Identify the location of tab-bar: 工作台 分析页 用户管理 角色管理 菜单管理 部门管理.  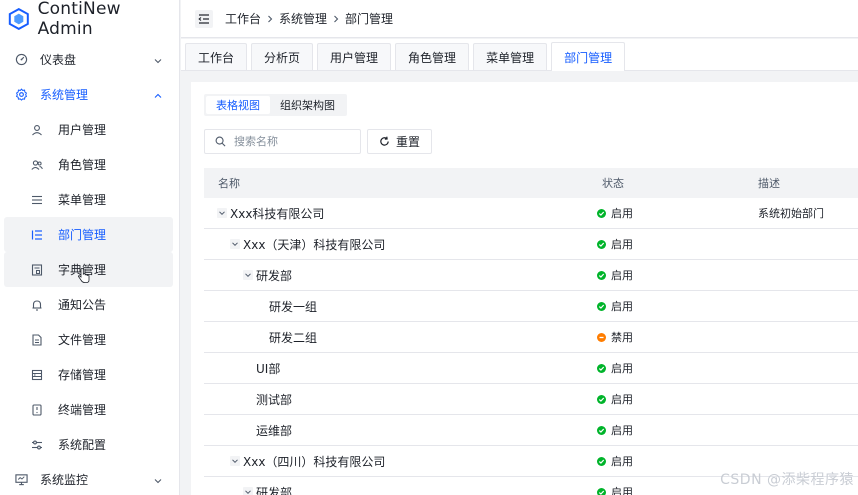
(519, 55).